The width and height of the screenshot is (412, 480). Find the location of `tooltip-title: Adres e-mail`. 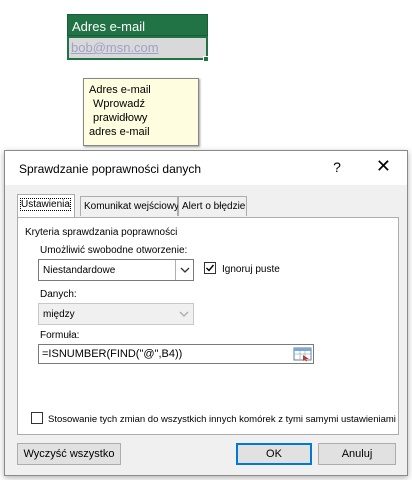

tooltip-title: Adres e-mail is located at coordinates (120, 90).